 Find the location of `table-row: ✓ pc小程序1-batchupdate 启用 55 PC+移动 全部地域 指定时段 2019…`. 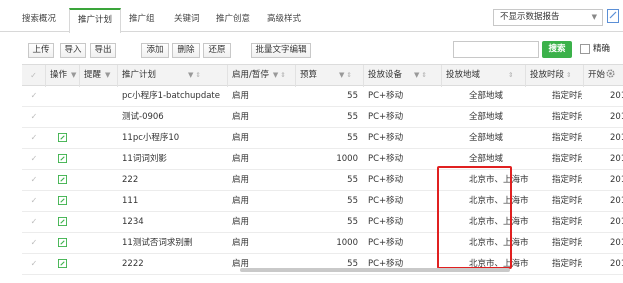

table-row: ✓ pc小程序1-batchupdate 启用 55 PC+移动 全部地域 指定时段 2019… is located at coordinates (322, 96).